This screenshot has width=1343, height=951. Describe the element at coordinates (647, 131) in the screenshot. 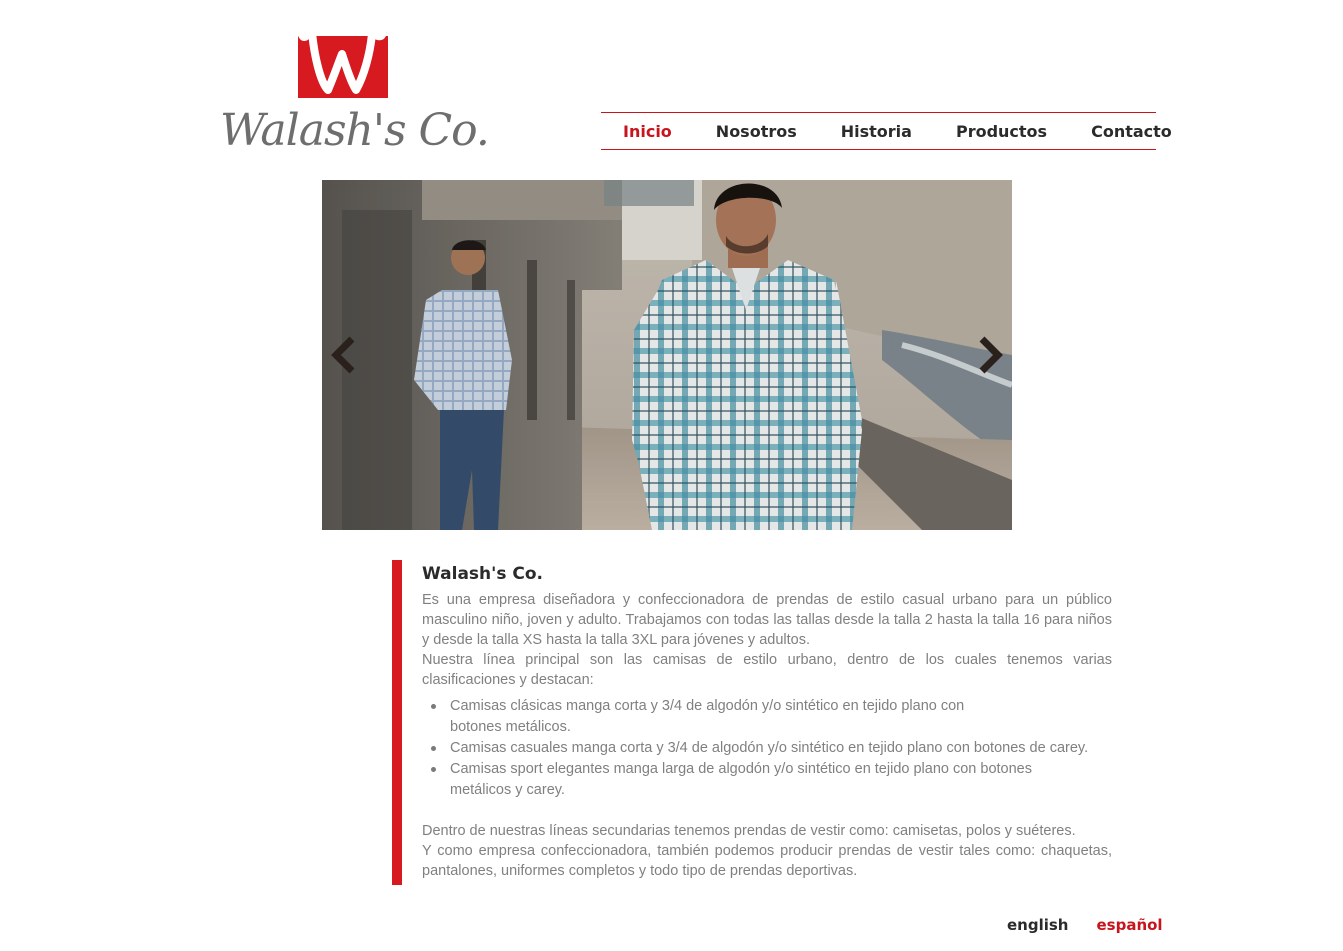

I see `nav-item-inicio: Inicio` at that location.